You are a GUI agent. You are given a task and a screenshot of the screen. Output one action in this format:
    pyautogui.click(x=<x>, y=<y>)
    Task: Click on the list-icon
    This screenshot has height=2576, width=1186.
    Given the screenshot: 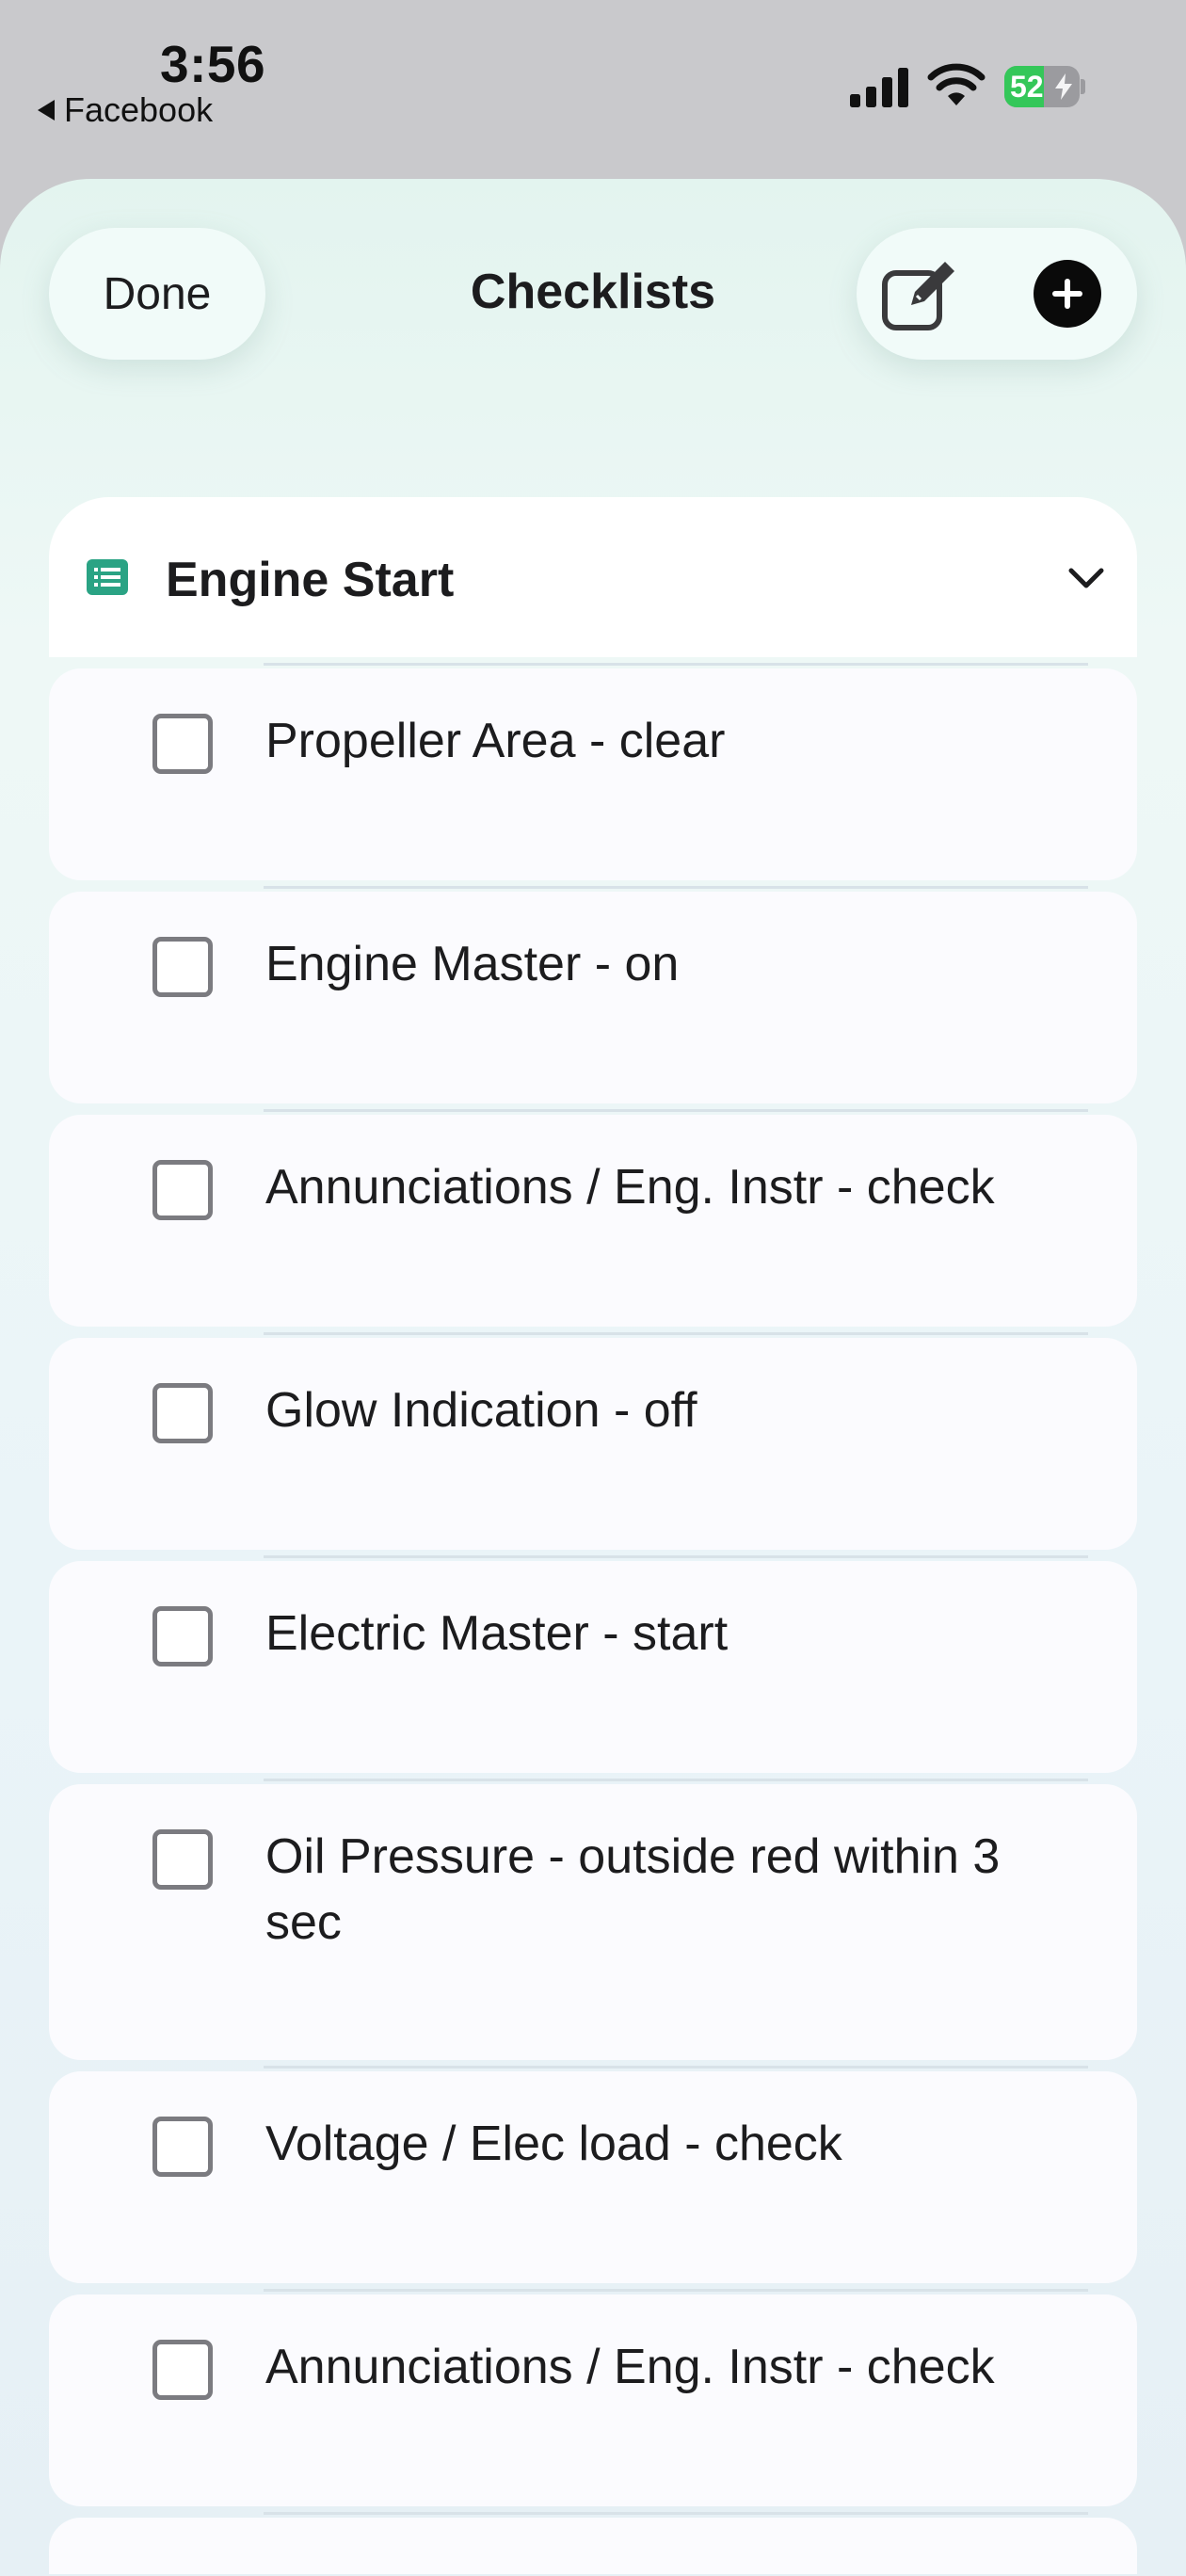 What is the action you would take?
    pyautogui.click(x=107, y=577)
    